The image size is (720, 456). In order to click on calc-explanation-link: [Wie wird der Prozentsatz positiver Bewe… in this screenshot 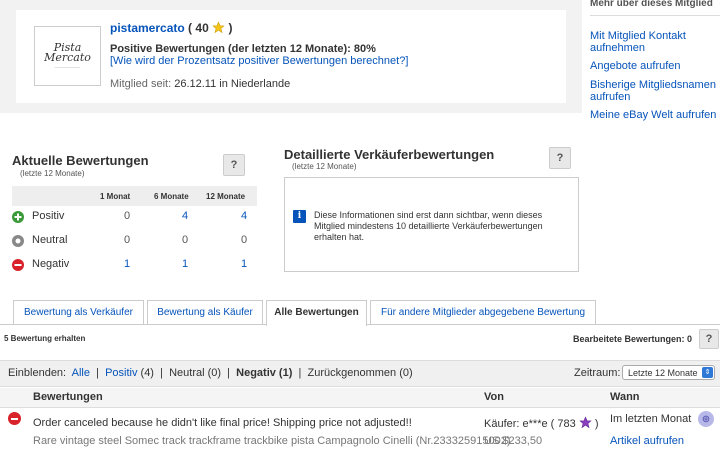, I will do `click(259, 61)`.